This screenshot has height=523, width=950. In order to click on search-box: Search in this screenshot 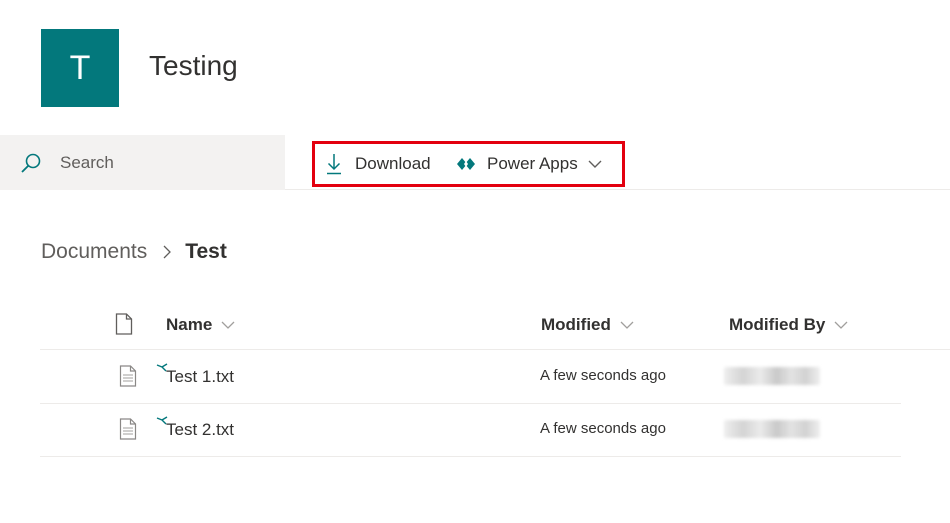, I will do `click(142, 162)`.